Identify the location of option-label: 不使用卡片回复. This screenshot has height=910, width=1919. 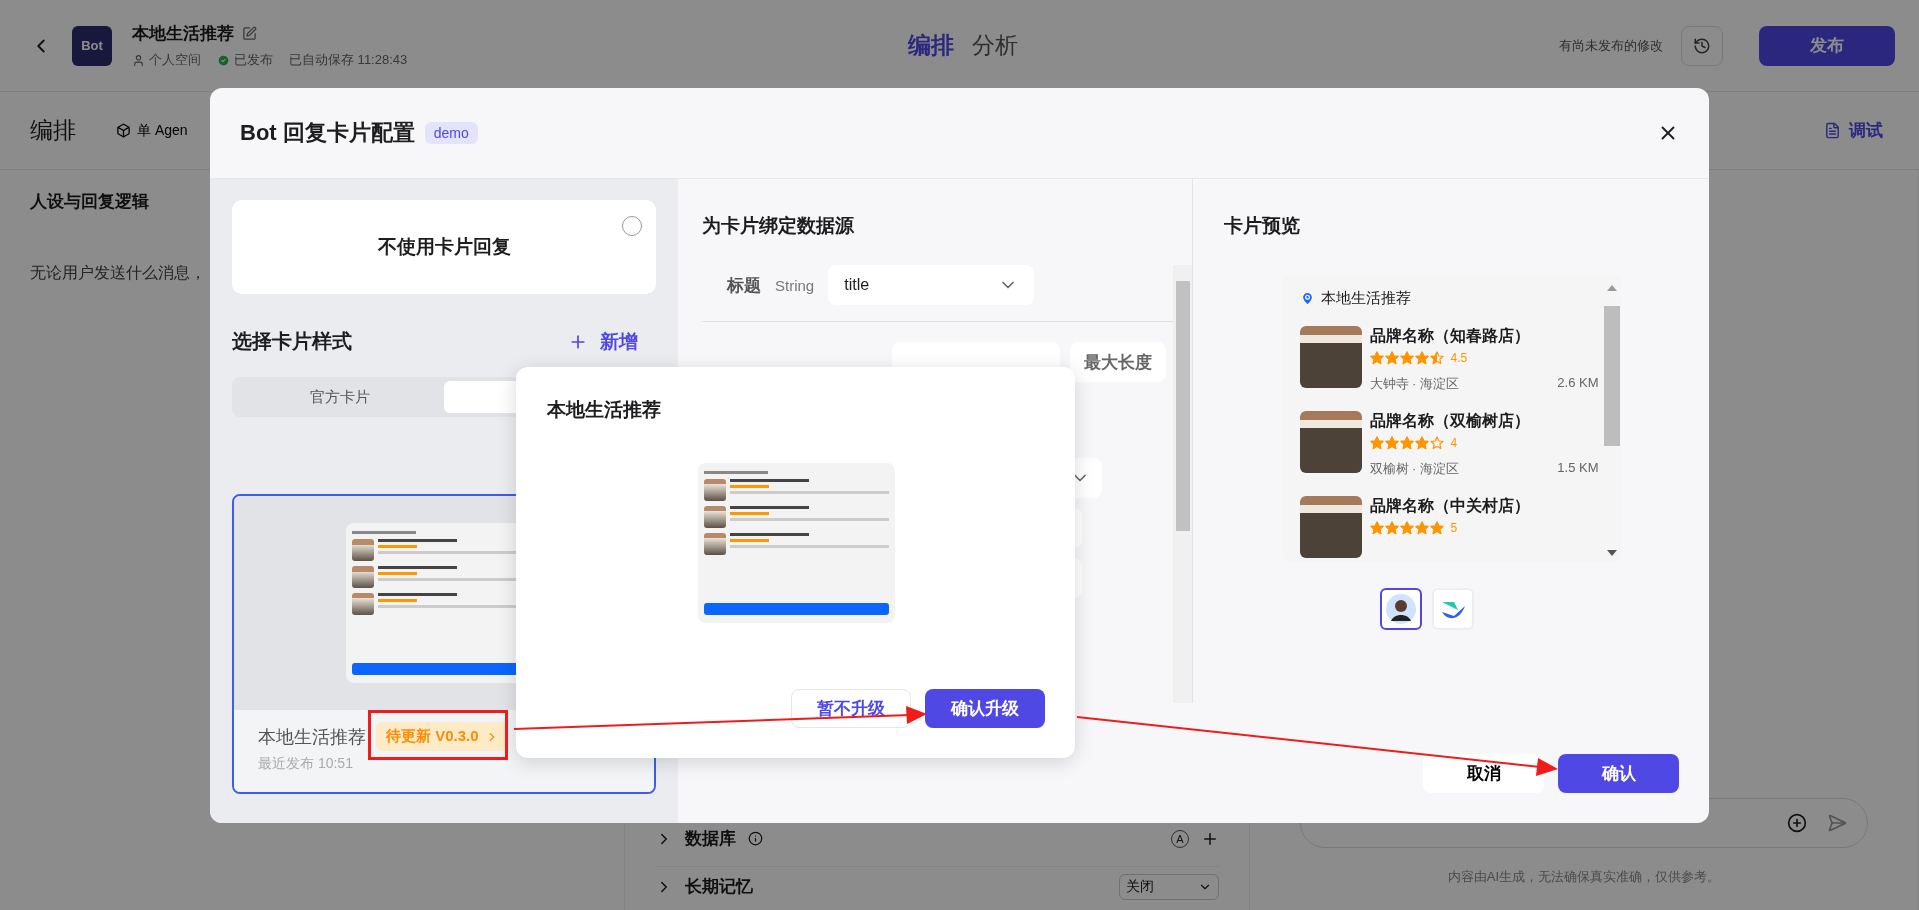
(444, 247).